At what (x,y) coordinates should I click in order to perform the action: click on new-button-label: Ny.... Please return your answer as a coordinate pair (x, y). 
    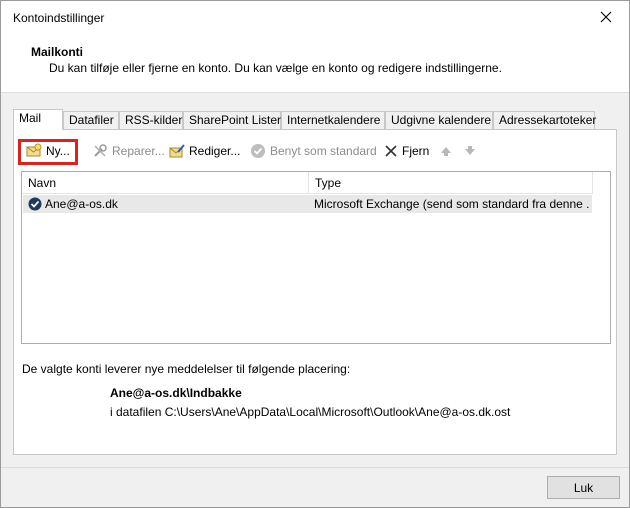
    Looking at the image, I should click on (58, 151).